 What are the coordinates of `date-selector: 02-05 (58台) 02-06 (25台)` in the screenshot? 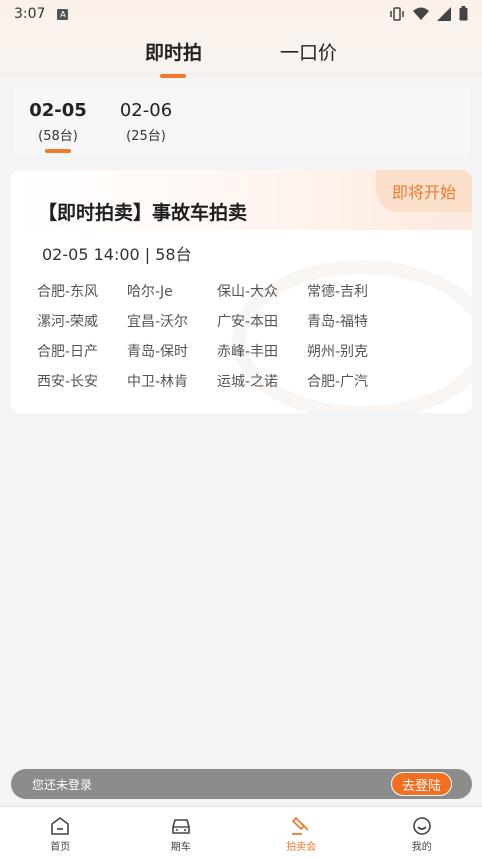 It's located at (242, 121).